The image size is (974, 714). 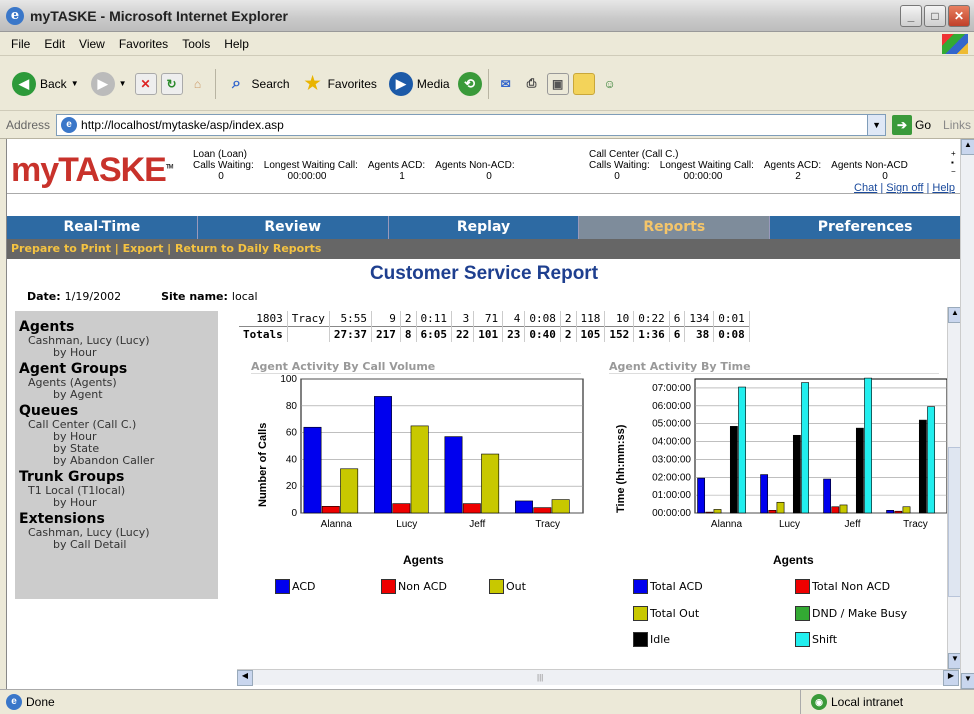 What do you see at coordinates (967, 681) in the screenshot?
I see `page-scroll-down-icon: ▼` at bounding box center [967, 681].